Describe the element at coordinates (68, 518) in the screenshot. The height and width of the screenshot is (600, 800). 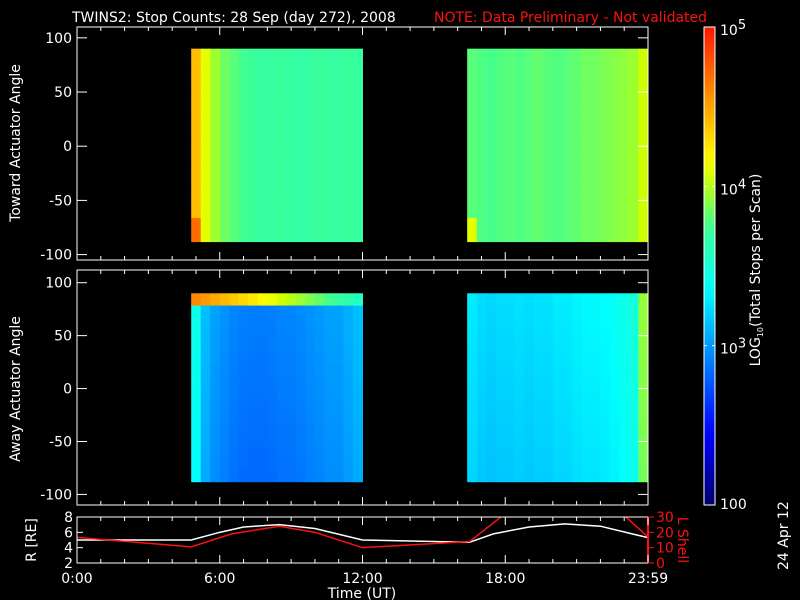
I see `radius-tick-label: 8` at that location.